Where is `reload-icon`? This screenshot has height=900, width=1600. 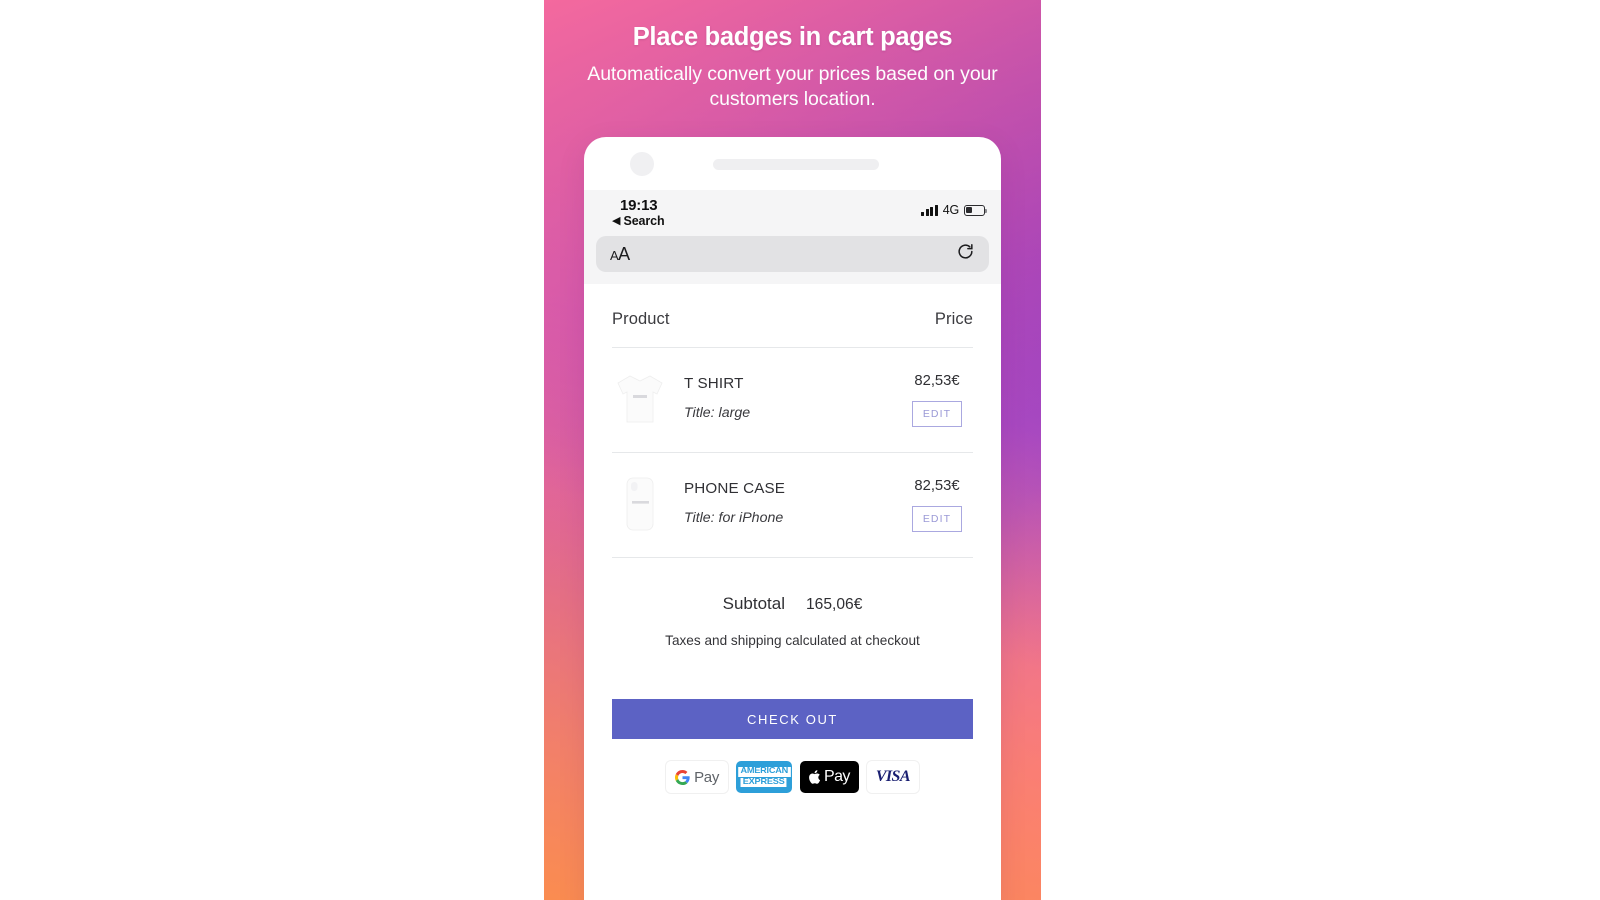 reload-icon is located at coordinates (965, 254).